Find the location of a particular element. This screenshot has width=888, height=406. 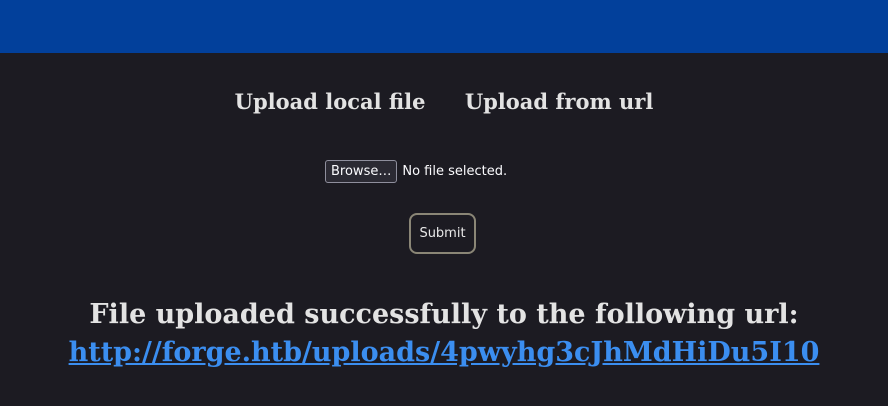

file-status-text: No file selected. is located at coordinates (455, 171).